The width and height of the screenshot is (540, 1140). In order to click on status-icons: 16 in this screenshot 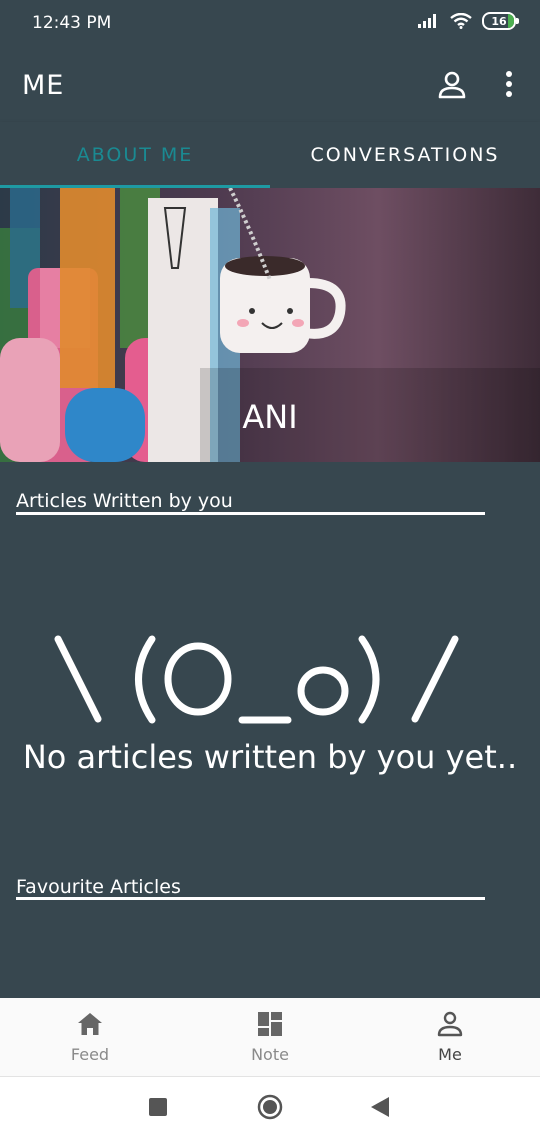, I will do `click(468, 21)`.